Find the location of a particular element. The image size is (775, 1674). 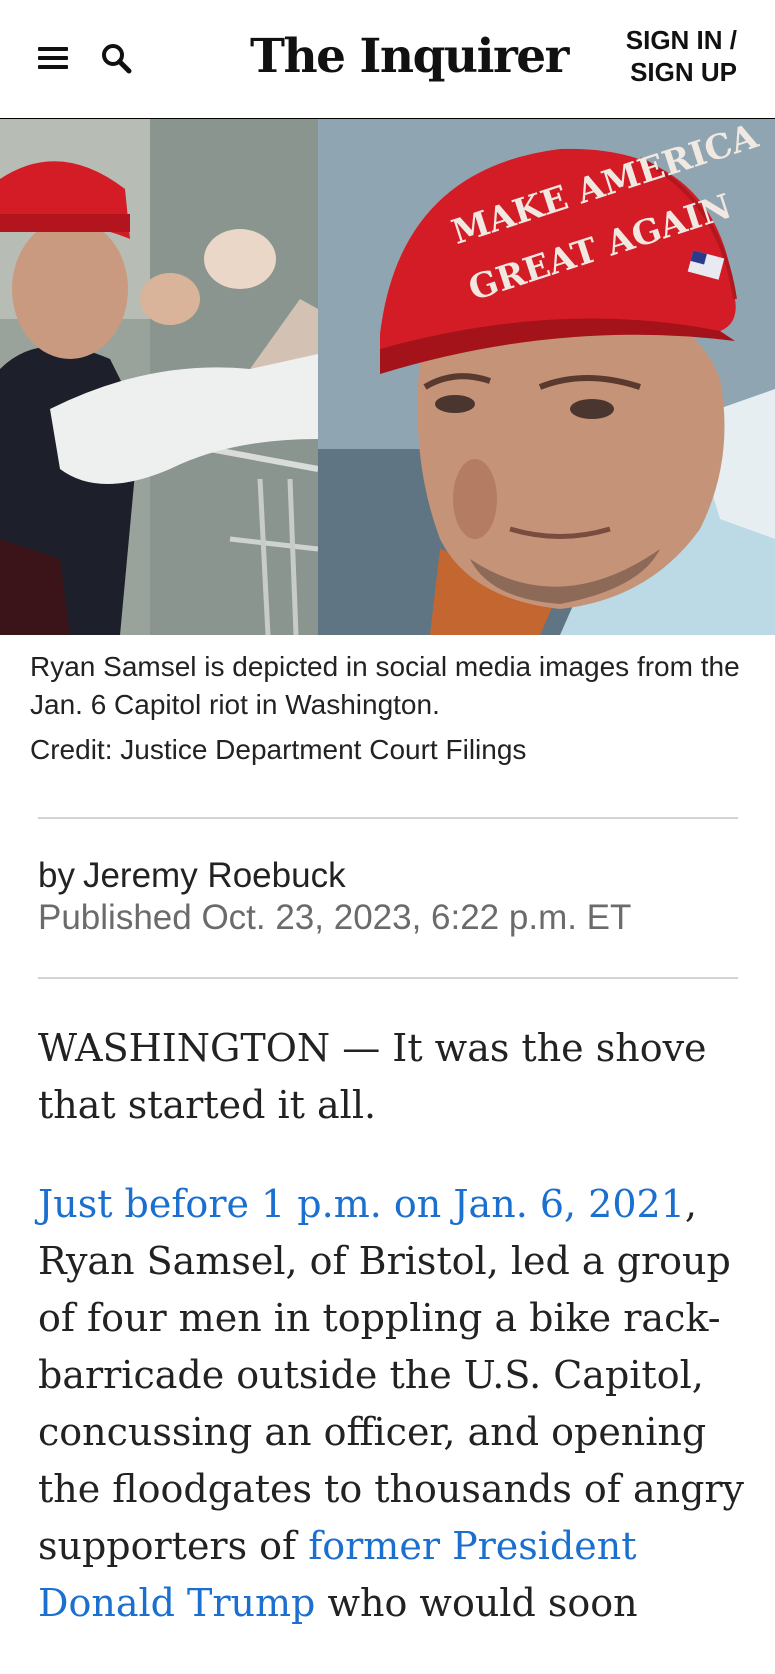

site-logo: The Inquirer is located at coordinates (409, 57).